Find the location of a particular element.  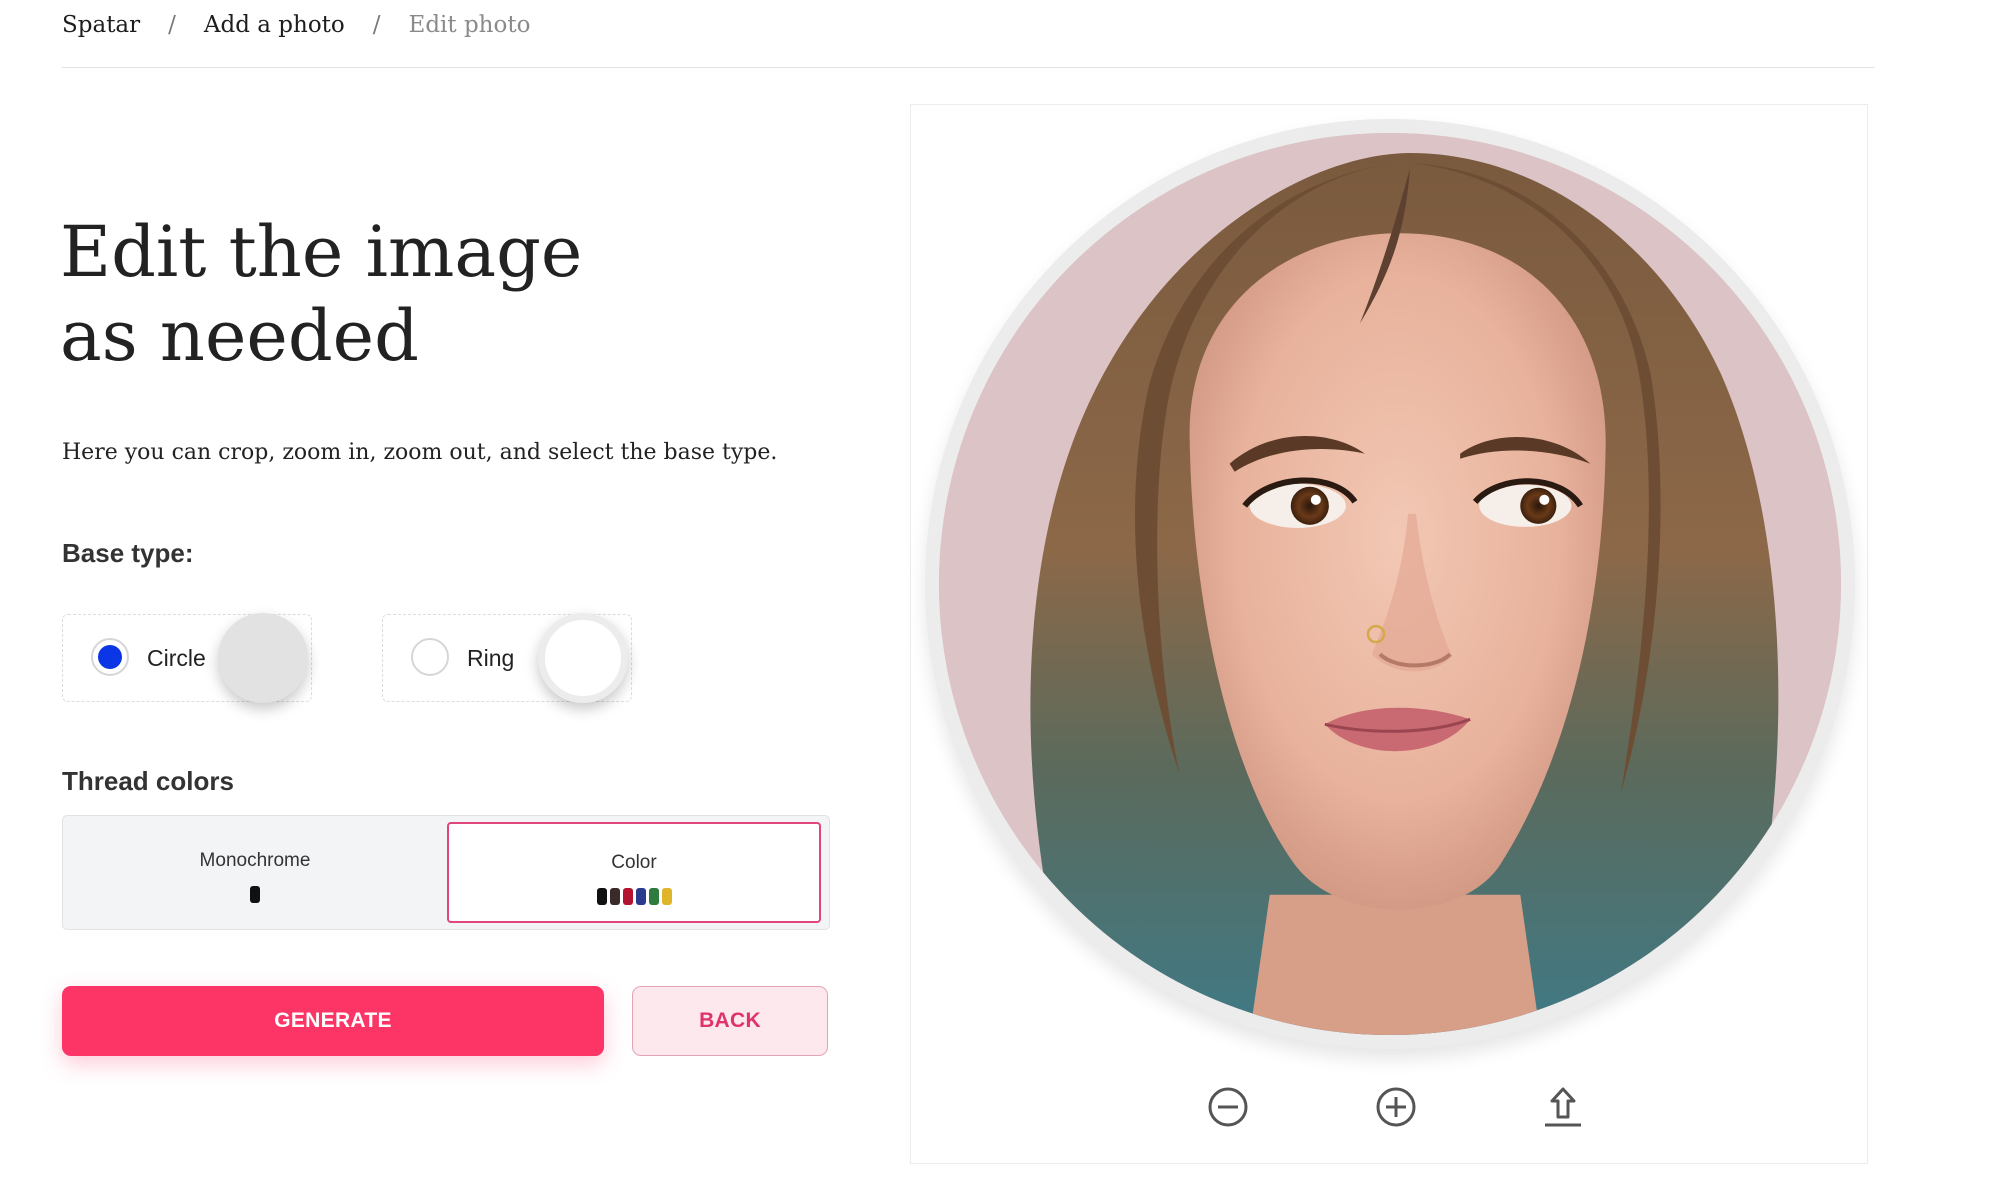

breadcrumb: Spatar / Add a photo / Edit photo is located at coordinates (296, 25).